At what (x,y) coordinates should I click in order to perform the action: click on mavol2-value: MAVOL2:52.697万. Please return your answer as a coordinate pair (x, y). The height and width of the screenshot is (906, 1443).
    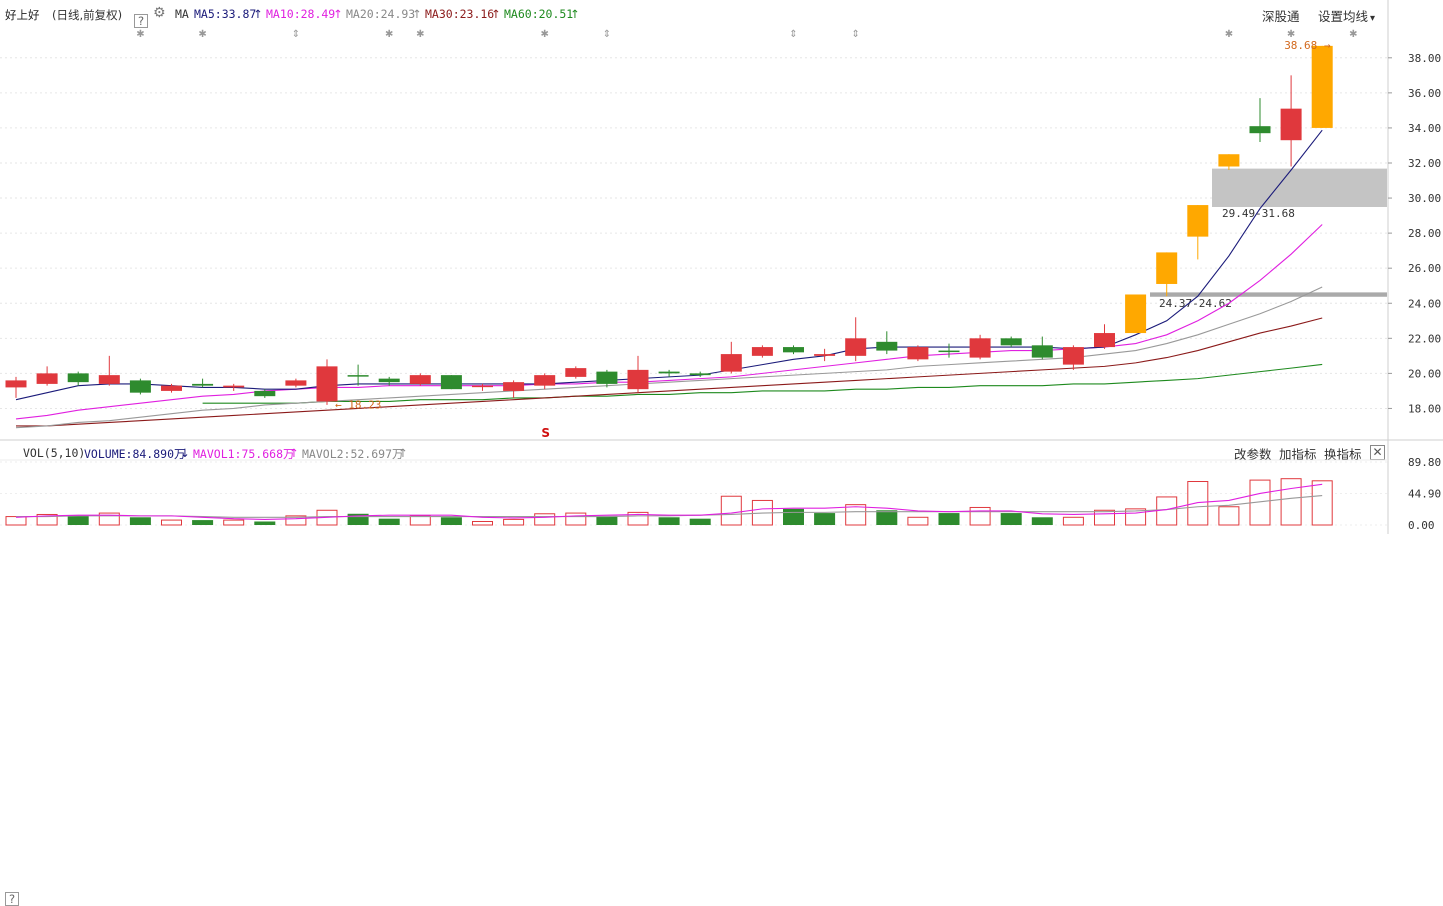
    Looking at the image, I should click on (353, 454).